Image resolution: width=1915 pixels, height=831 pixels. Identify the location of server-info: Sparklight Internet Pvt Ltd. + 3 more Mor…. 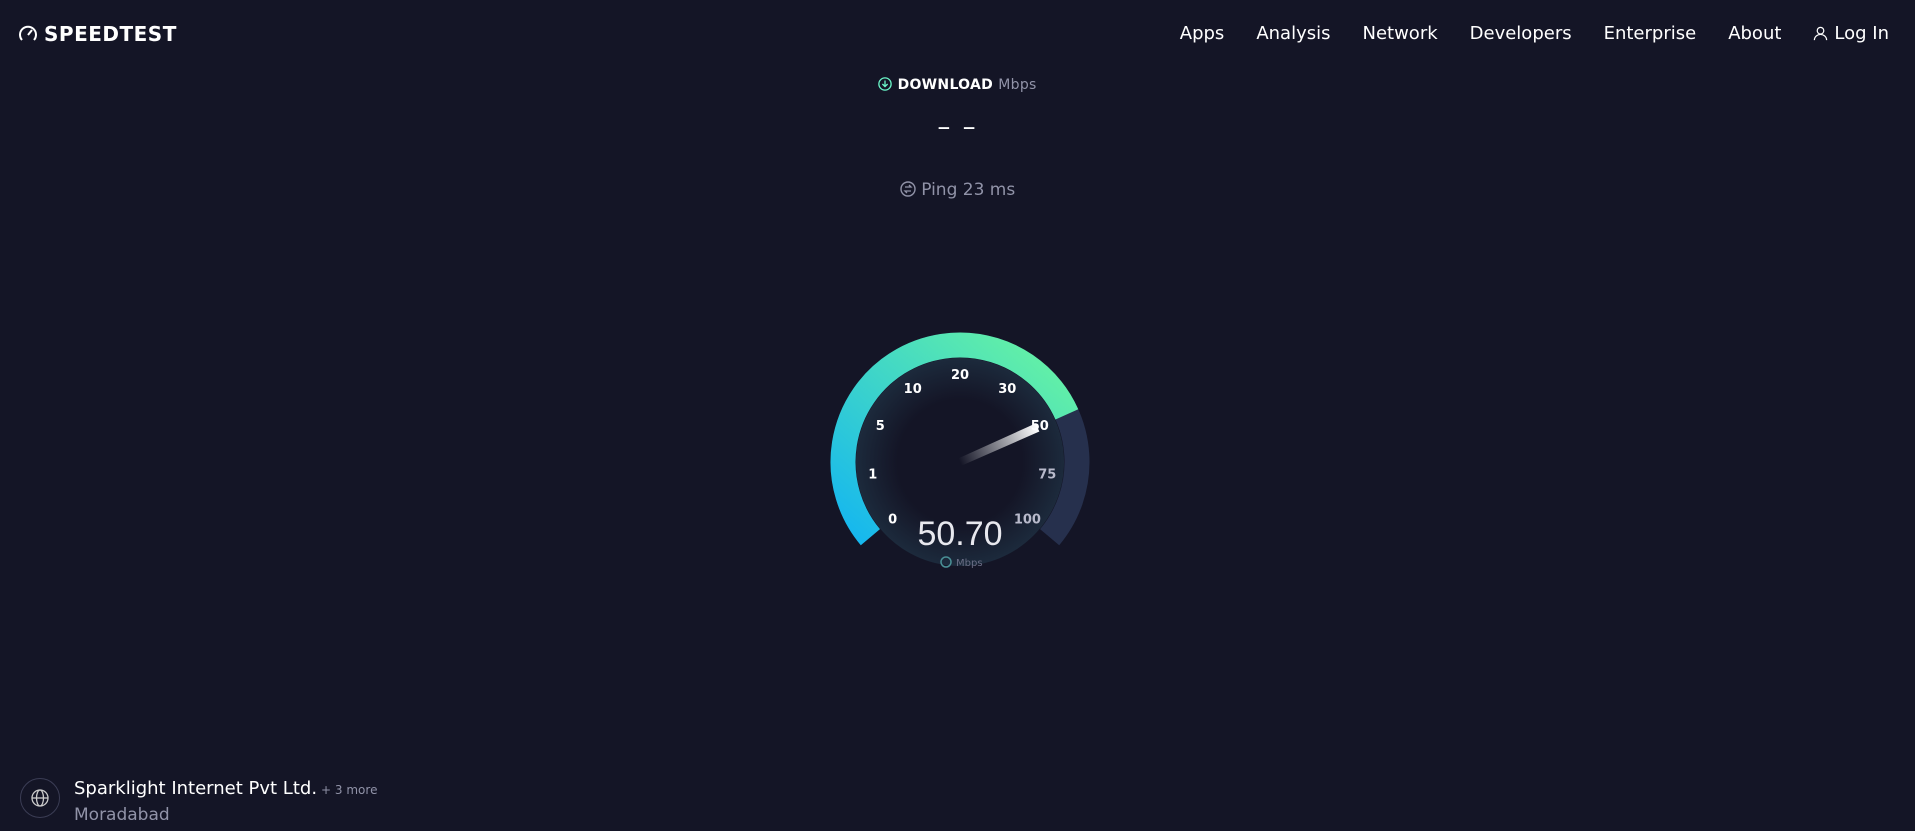
(198, 801).